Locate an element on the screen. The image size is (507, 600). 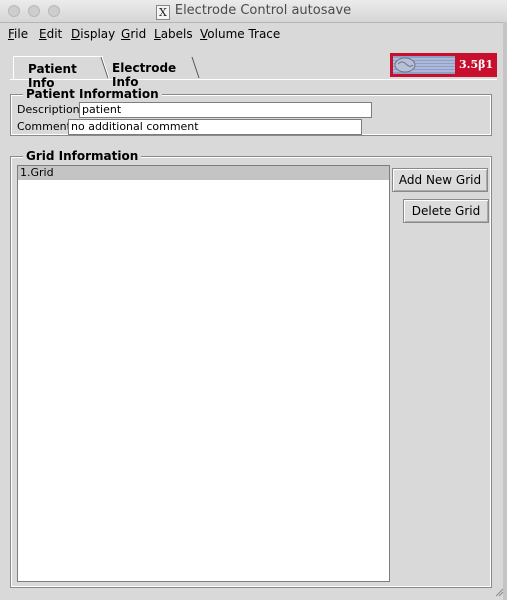
window-title-wrap: X Electrode Control autosave is located at coordinates (253, 11).